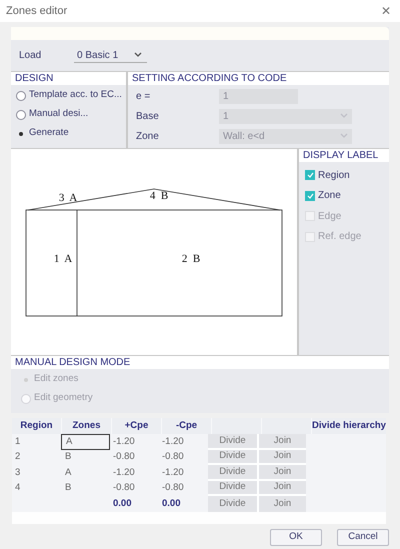  I want to click on column-header: Divide hierarchy, so click(349, 426).